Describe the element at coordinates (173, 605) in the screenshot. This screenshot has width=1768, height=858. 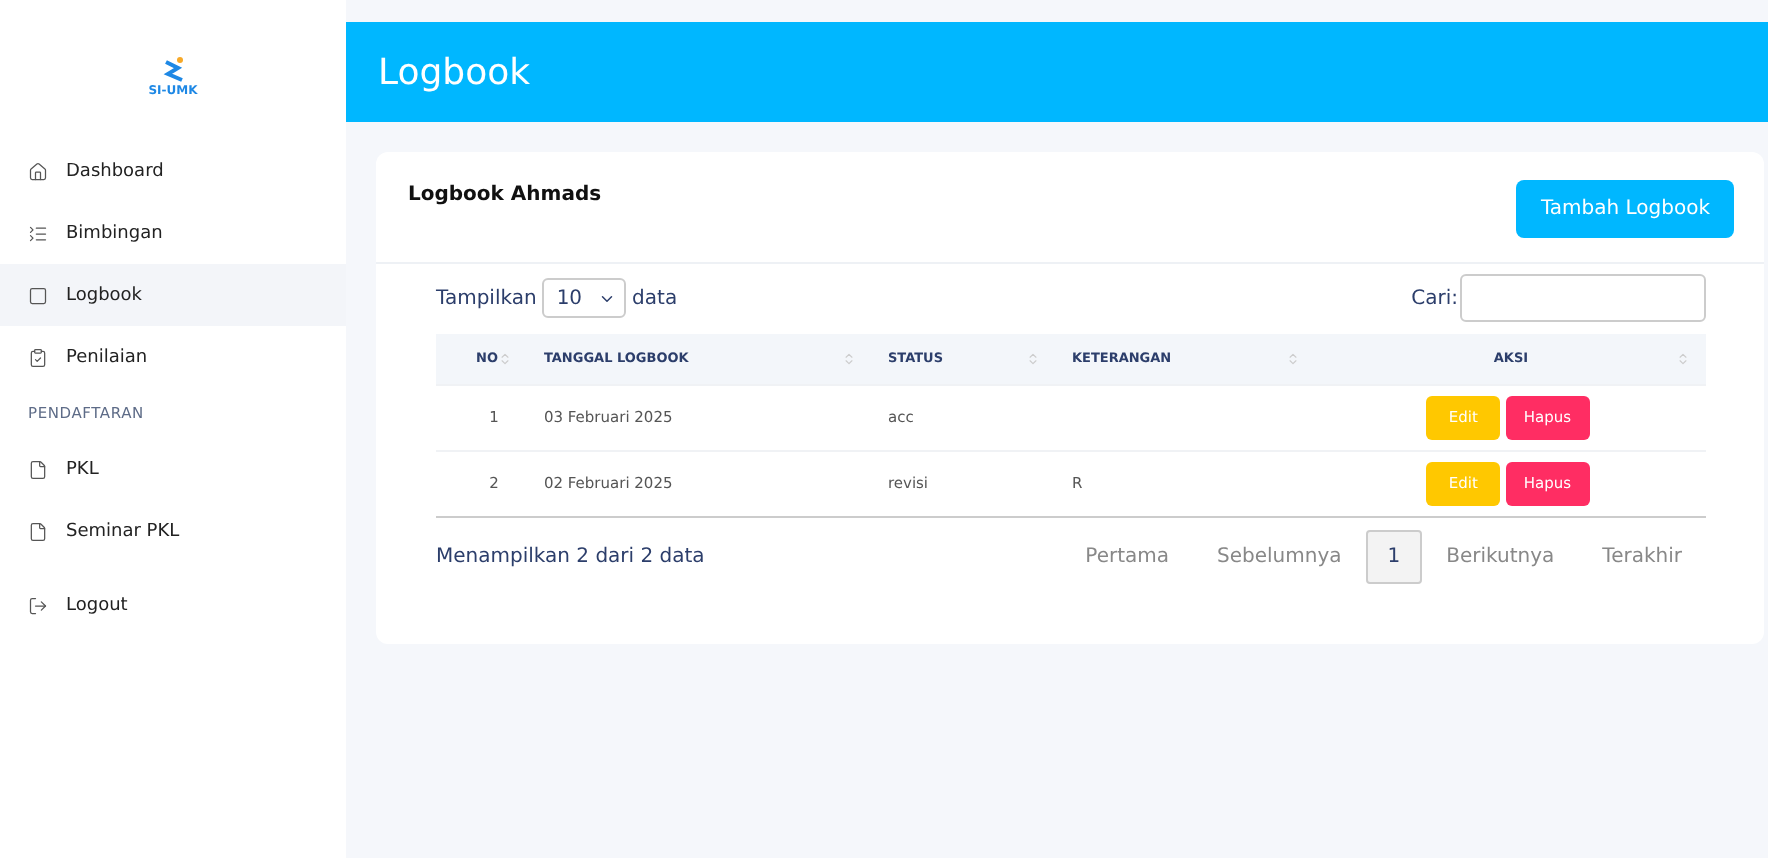
I see `sidebar-item: Logout` at that location.